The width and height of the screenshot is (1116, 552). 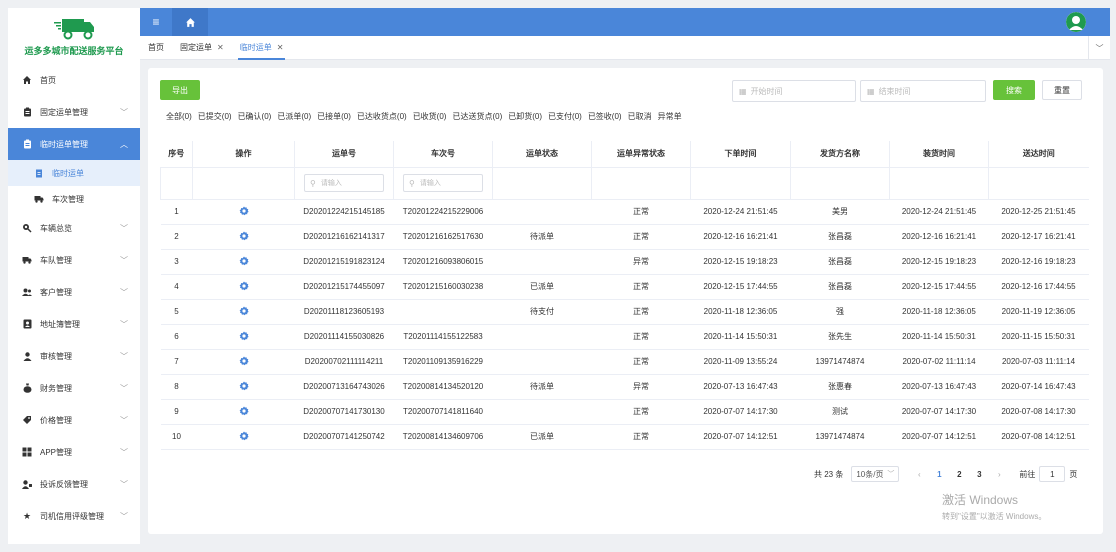 I want to click on trip-number: T20201224215229006, so click(x=443, y=212).